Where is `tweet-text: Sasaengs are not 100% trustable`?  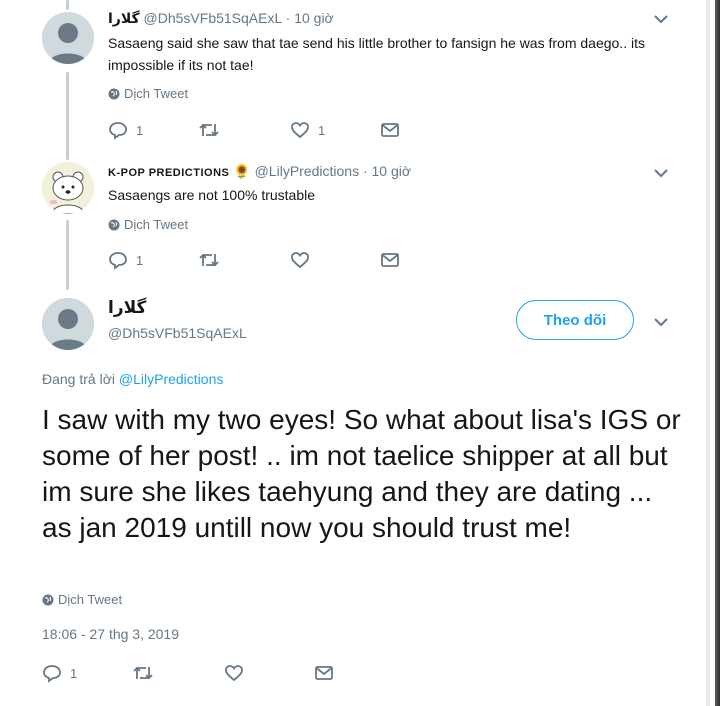 tweet-text: Sasaengs are not 100% trustable is located at coordinates (212, 195).